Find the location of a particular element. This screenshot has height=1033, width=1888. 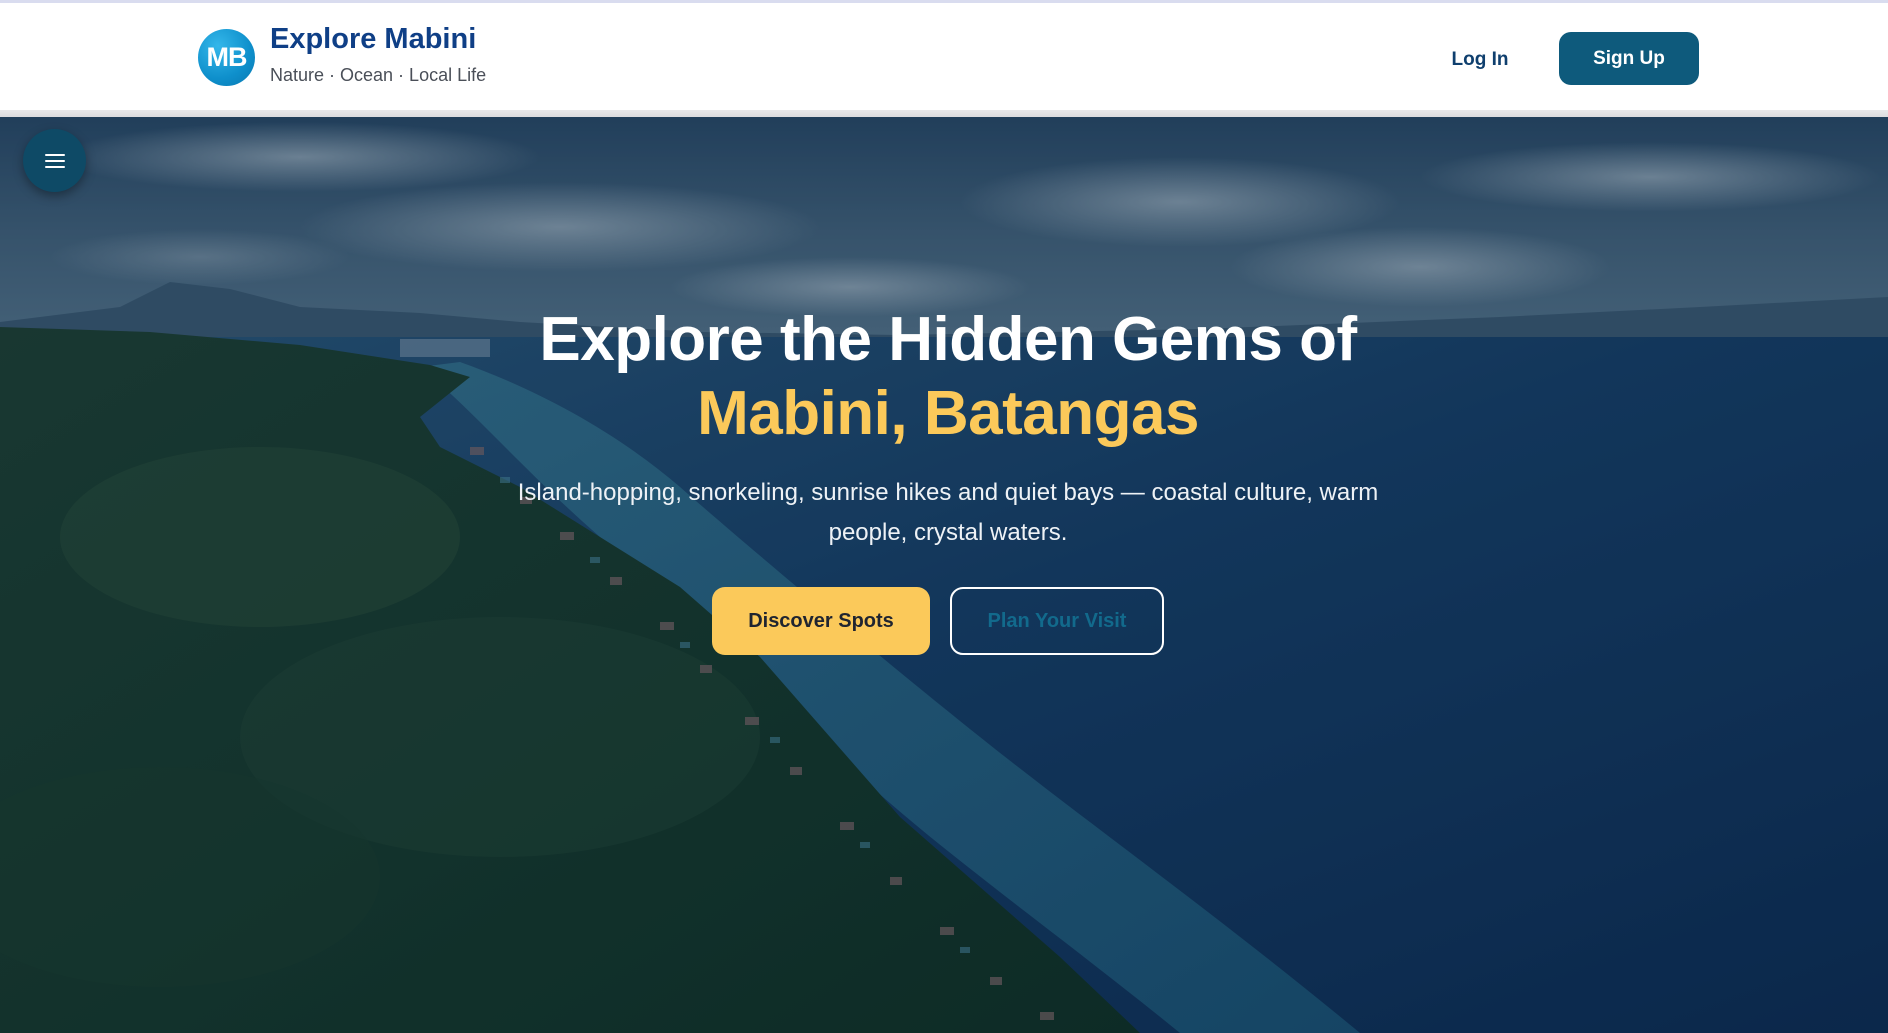

menu-toggle-button is located at coordinates (54, 160).